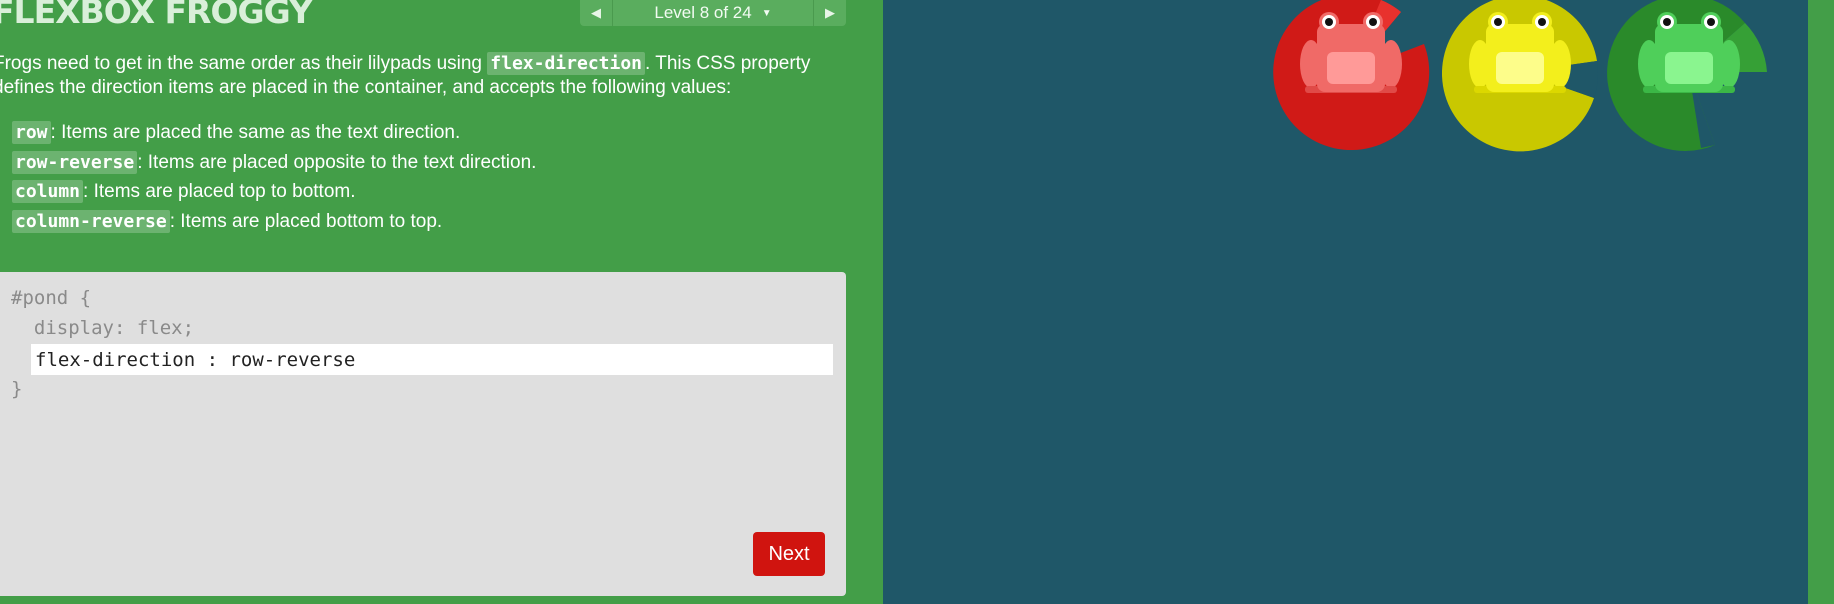 Image resolution: width=1834 pixels, height=604 pixels. What do you see at coordinates (829, 13) in the screenshot?
I see `triangle-right-icon: ▶` at bounding box center [829, 13].